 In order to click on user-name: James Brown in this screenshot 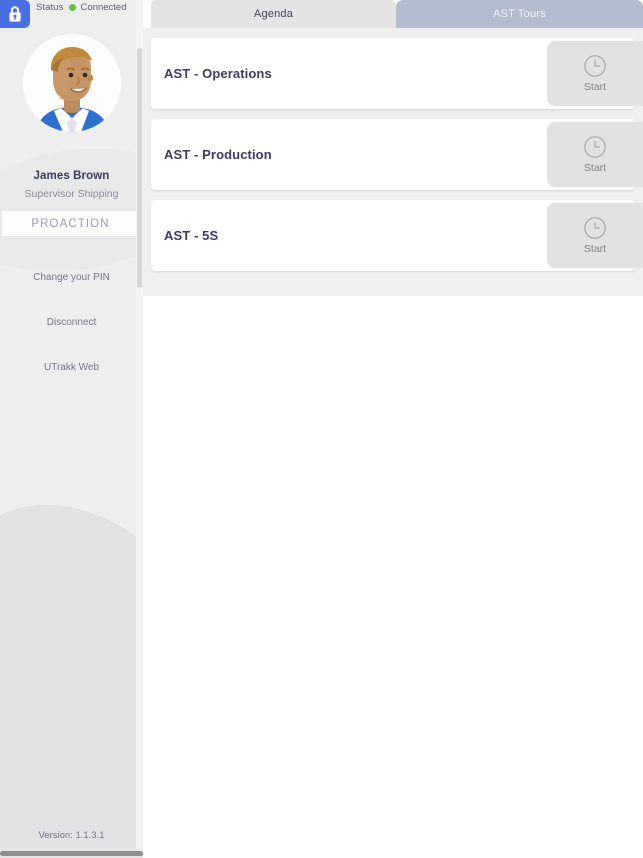, I will do `click(71, 176)`.